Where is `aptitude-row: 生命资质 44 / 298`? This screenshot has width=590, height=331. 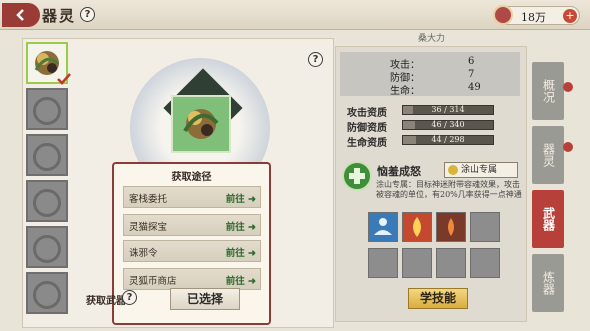
aptitude-row: 生命资质 44 / 298 is located at coordinates (432, 141).